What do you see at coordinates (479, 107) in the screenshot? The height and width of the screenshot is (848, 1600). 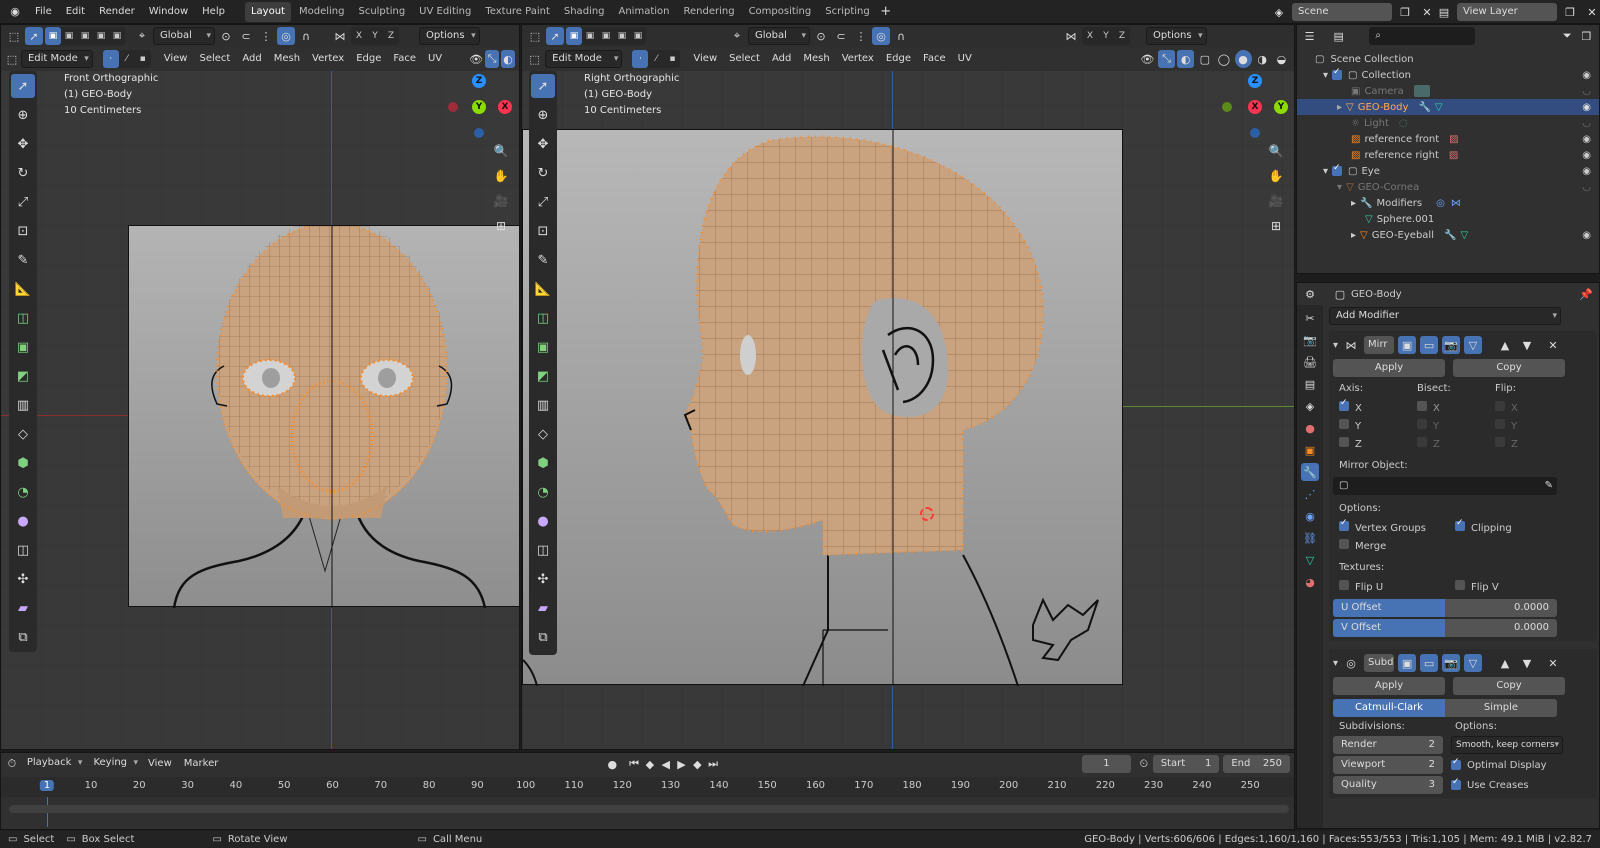 I see `gizmo-y-axis: Y` at bounding box center [479, 107].